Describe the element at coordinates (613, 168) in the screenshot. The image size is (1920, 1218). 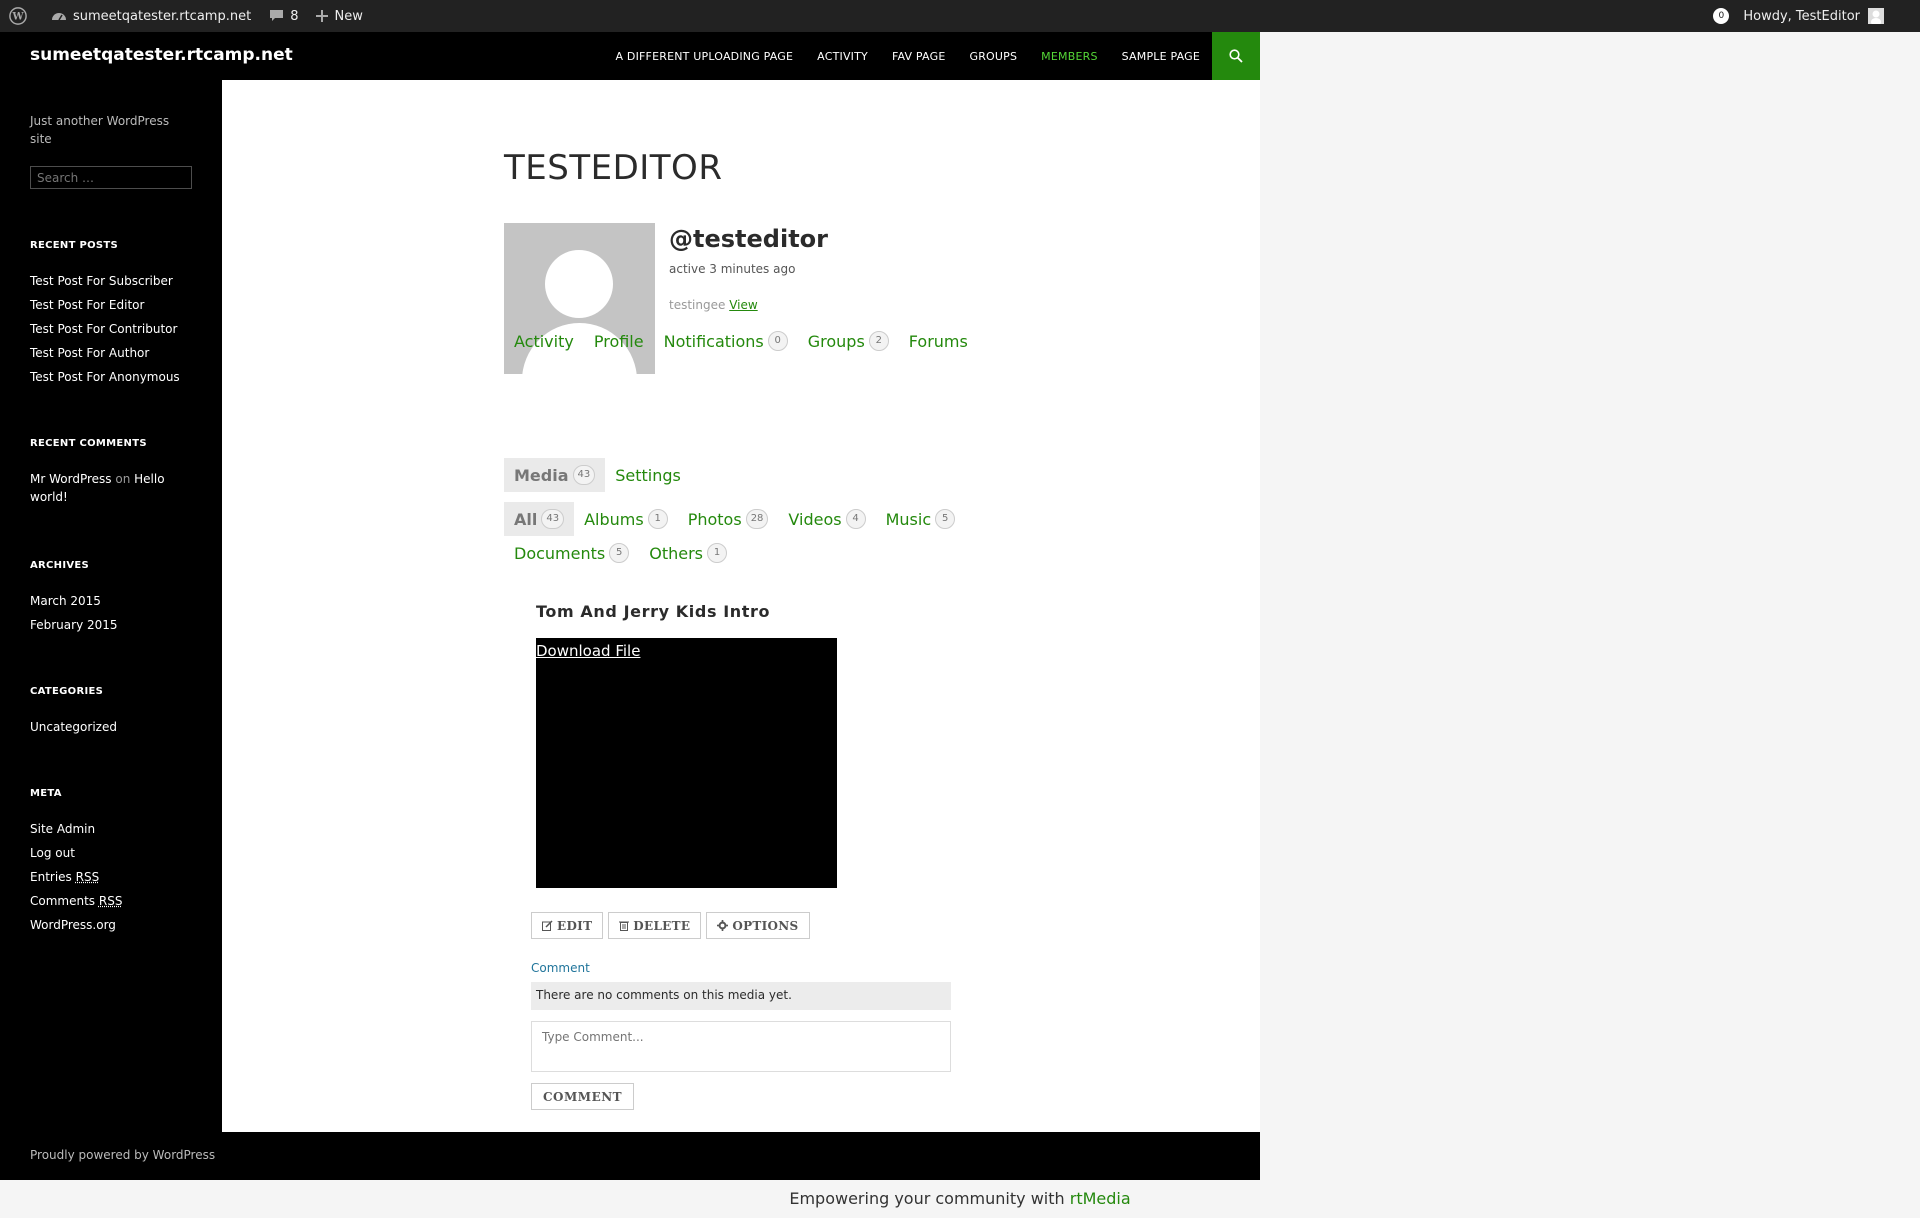
I see `page-title: TESTEDITOR` at that location.